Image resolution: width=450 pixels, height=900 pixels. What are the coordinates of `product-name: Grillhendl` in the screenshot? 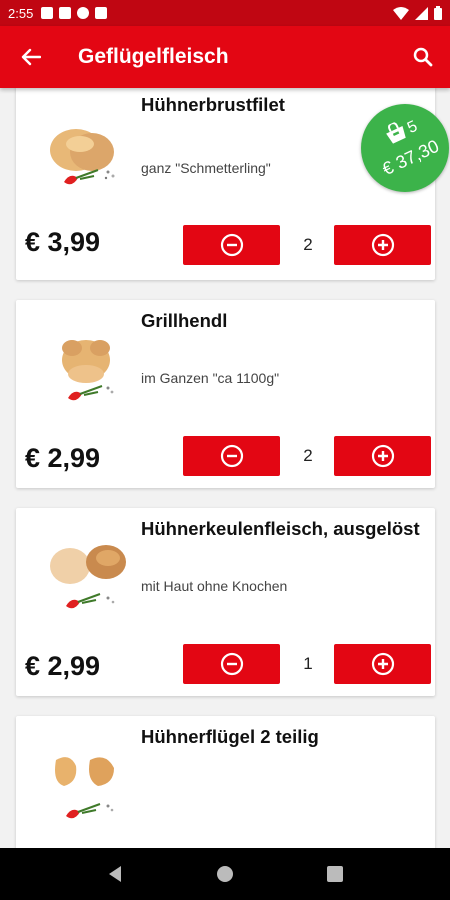 It's located at (184, 320).